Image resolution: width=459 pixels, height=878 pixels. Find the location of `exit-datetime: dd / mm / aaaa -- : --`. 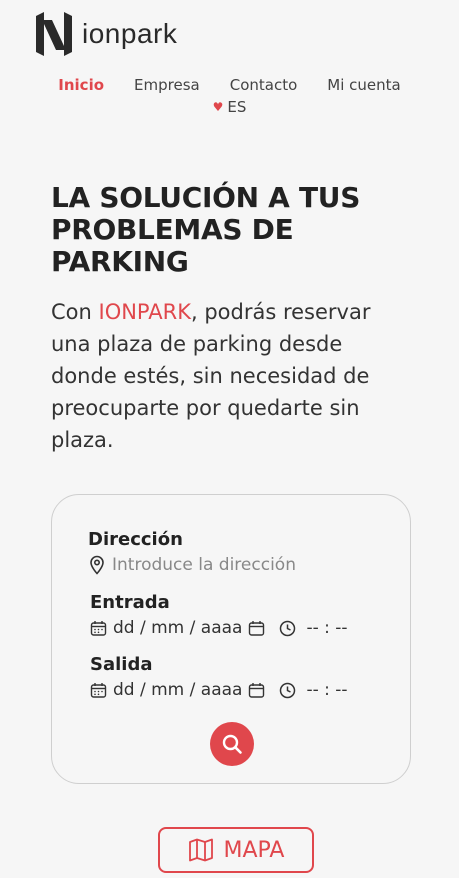

exit-datetime: dd / mm / aaaa -- : -- is located at coordinates (219, 690).